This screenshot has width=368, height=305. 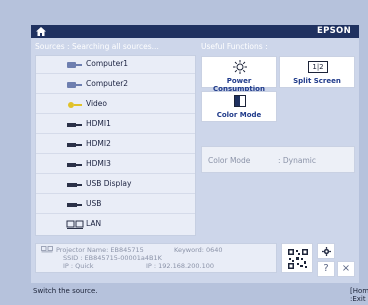 I want to click on source-item-computer1: Computer1, so click(x=115, y=65).